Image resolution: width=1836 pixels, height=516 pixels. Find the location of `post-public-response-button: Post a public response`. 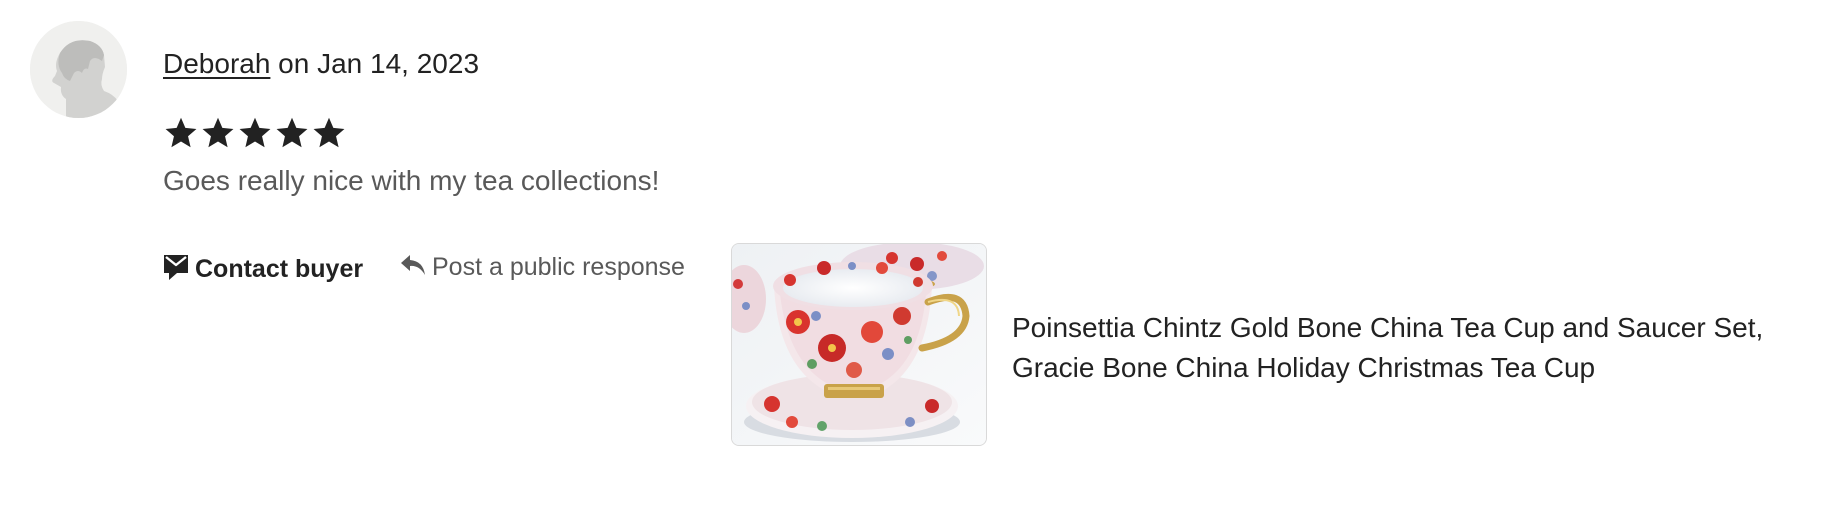

post-public-response-button: Post a public response is located at coordinates (542, 267).